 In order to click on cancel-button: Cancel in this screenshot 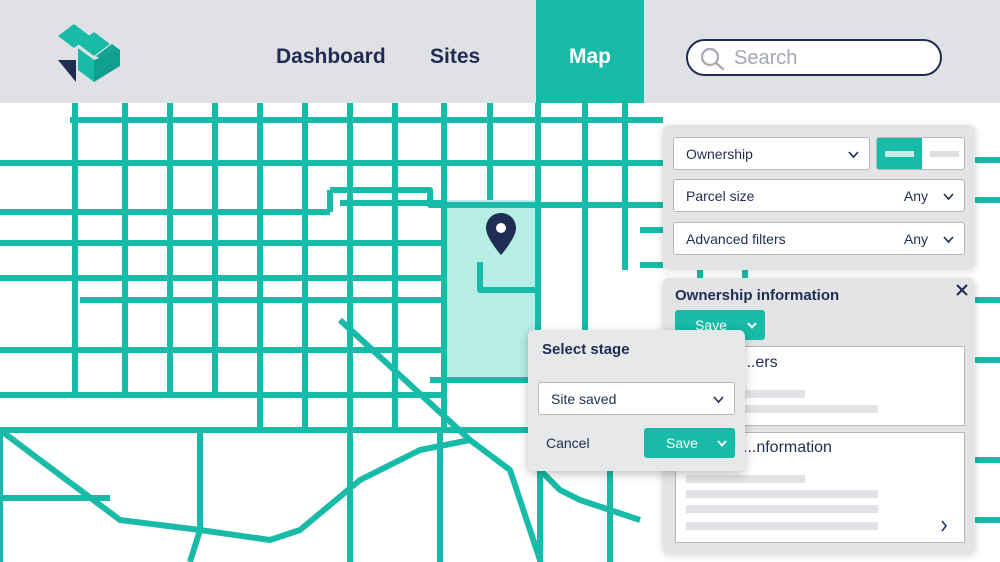, I will do `click(568, 443)`.